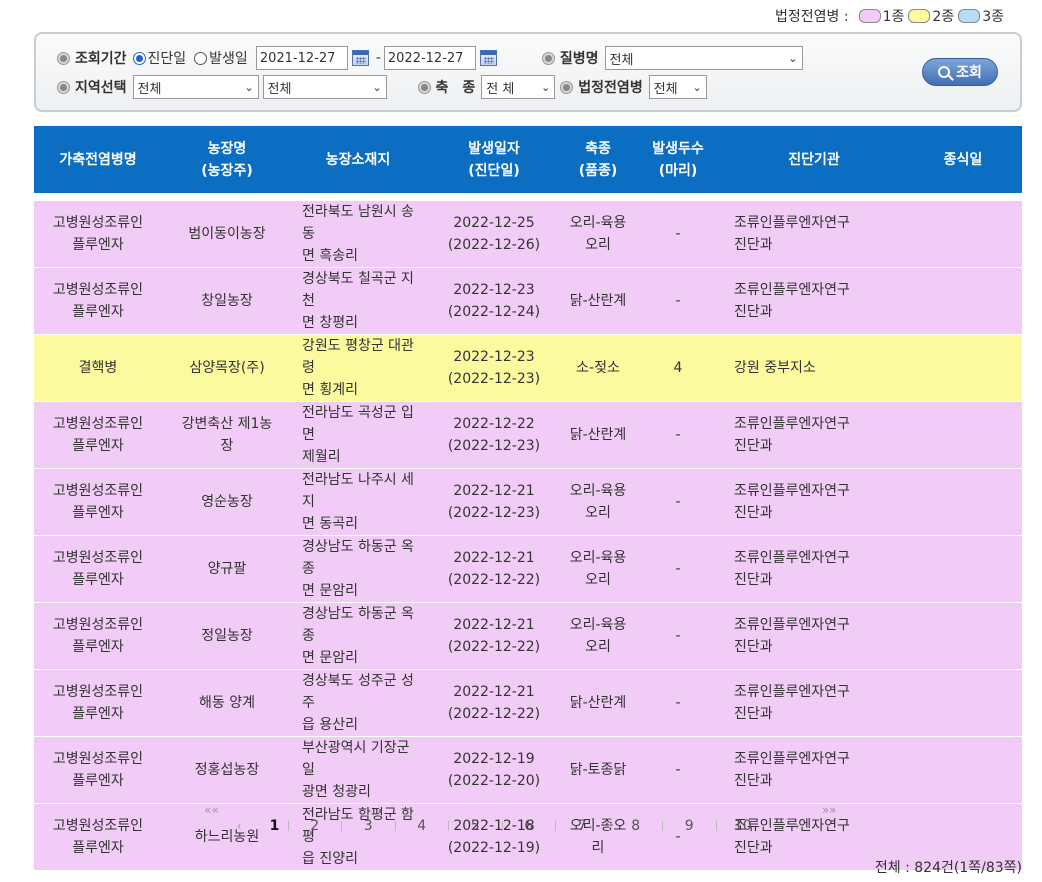  I want to click on page-link-5: 5, so click(475, 826).